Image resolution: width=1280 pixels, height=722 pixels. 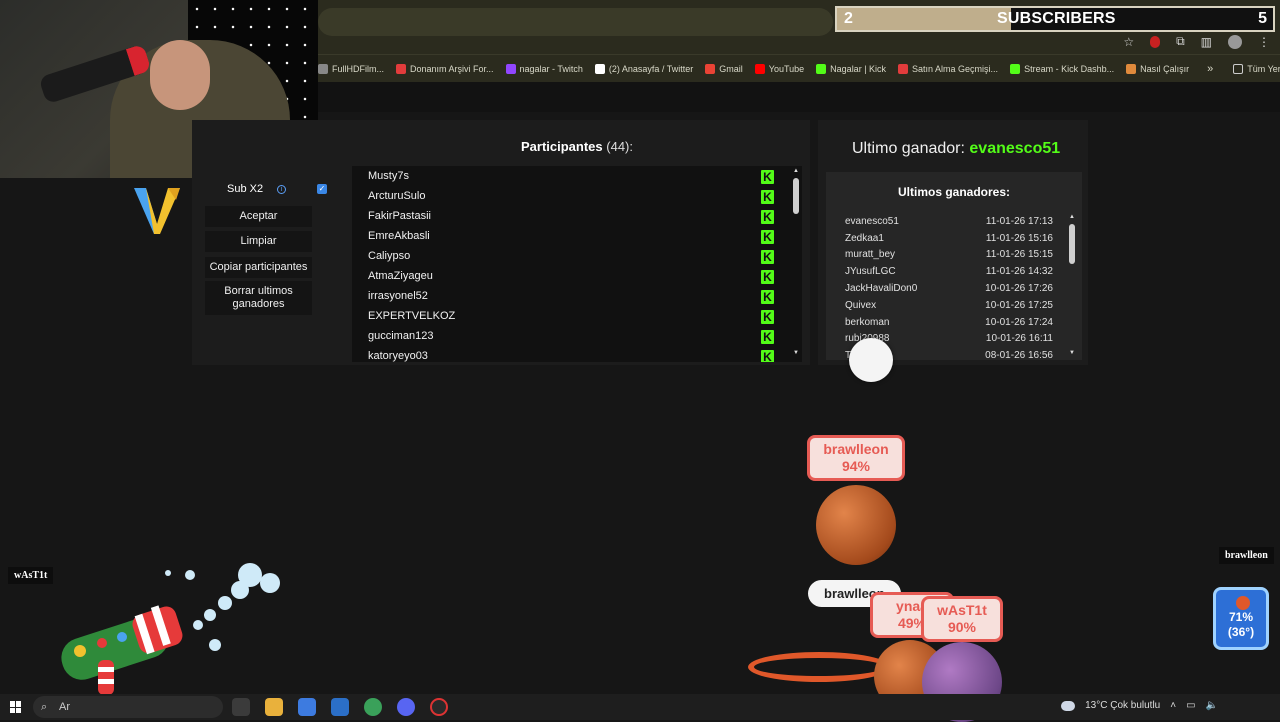 I want to click on clear-button: Limpiar, so click(x=258, y=241).